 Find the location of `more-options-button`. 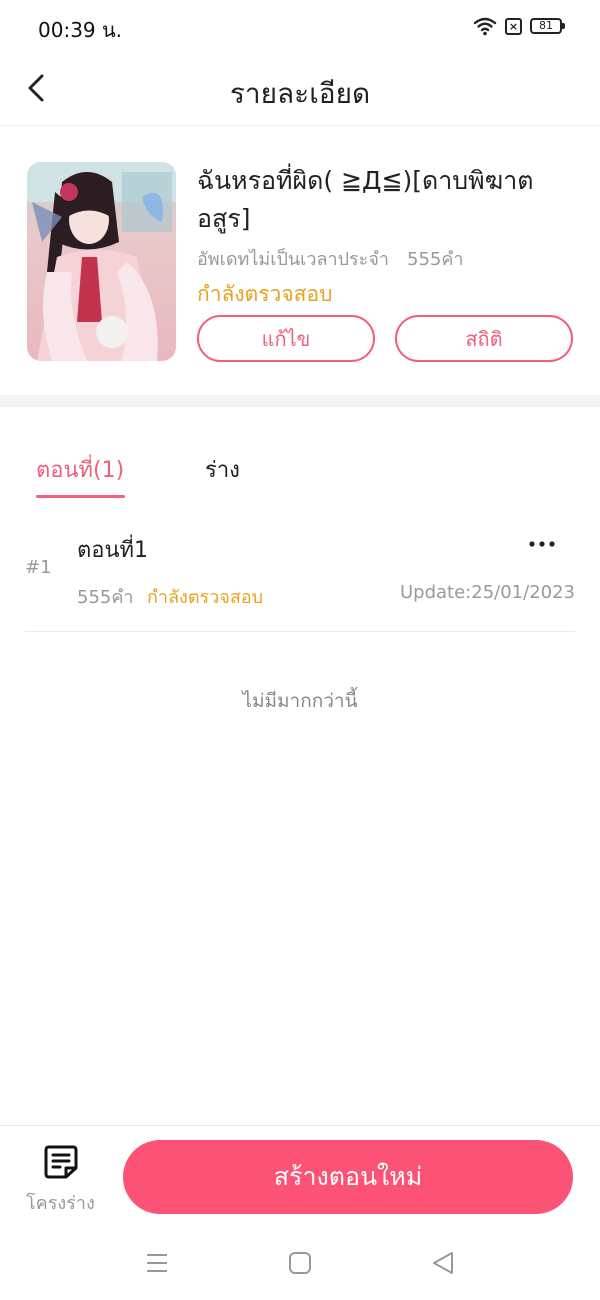

more-options-button is located at coordinates (542, 544).